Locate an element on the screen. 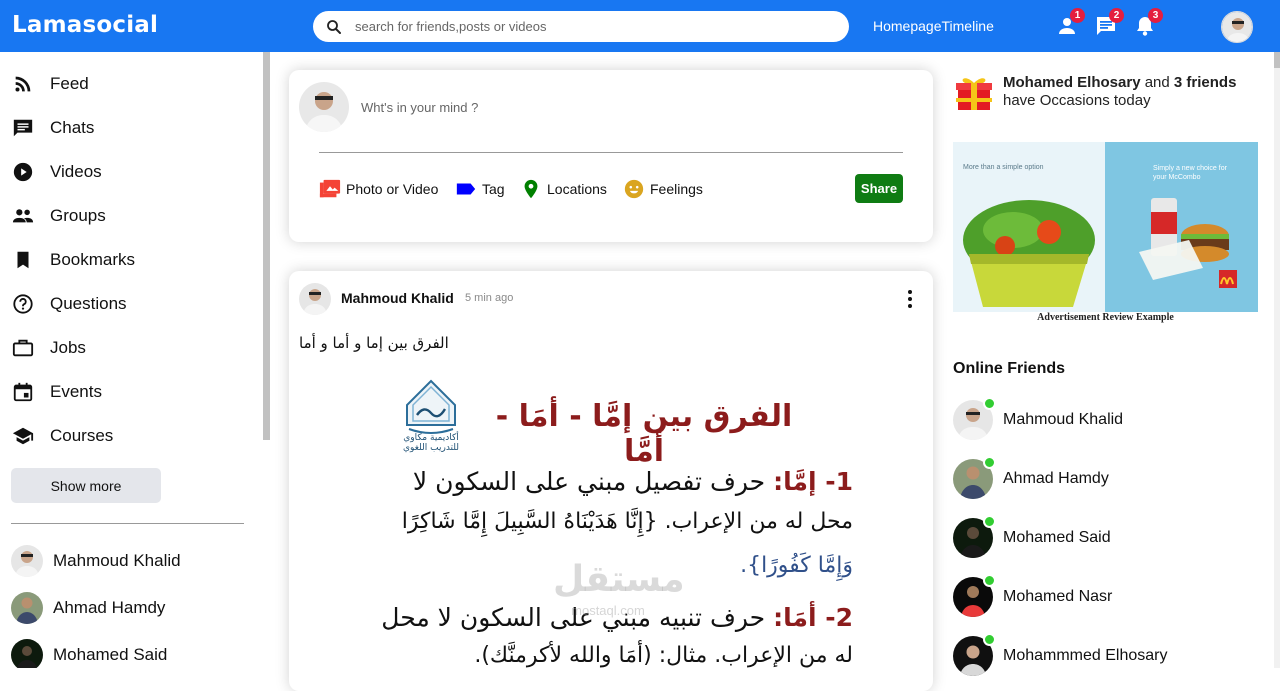  sidebar-friend: Mahmoud Khalid is located at coordinates (96, 561).